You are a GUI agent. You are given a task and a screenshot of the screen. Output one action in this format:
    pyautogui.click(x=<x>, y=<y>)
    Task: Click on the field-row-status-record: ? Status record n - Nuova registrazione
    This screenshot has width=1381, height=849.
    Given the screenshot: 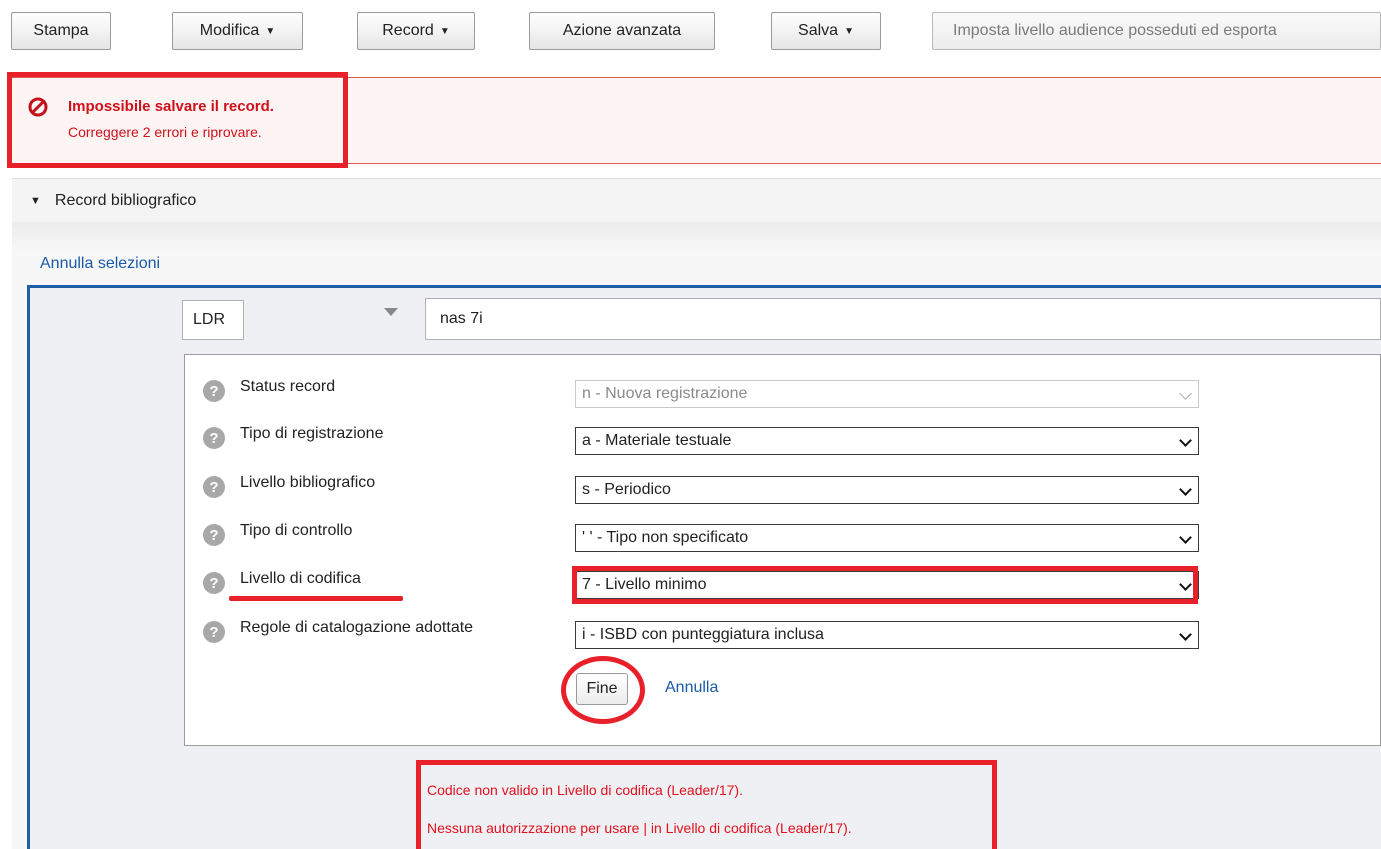 What is the action you would take?
    pyautogui.click(x=703, y=393)
    